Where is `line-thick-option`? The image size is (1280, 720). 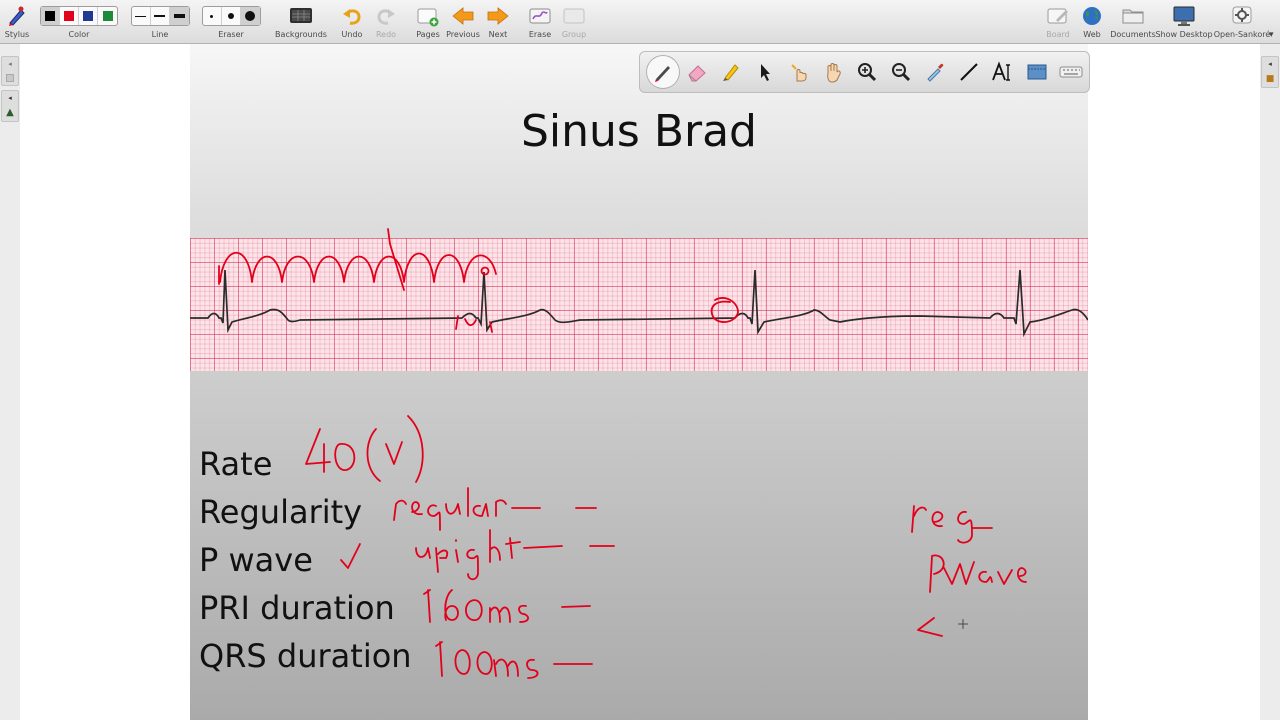
line-thick-option is located at coordinates (179, 16).